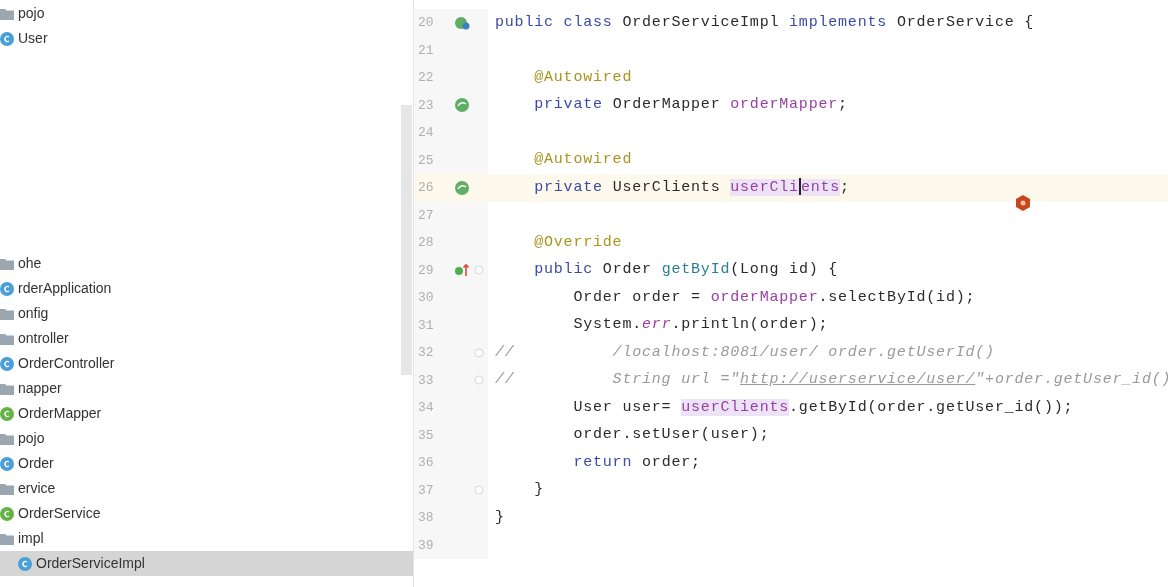  I want to click on error-marker-icon, so click(1023, 203).